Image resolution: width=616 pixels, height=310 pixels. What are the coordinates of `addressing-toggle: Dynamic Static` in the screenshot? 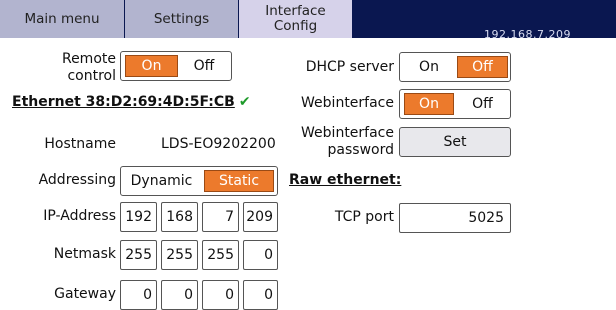 It's located at (199, 181).